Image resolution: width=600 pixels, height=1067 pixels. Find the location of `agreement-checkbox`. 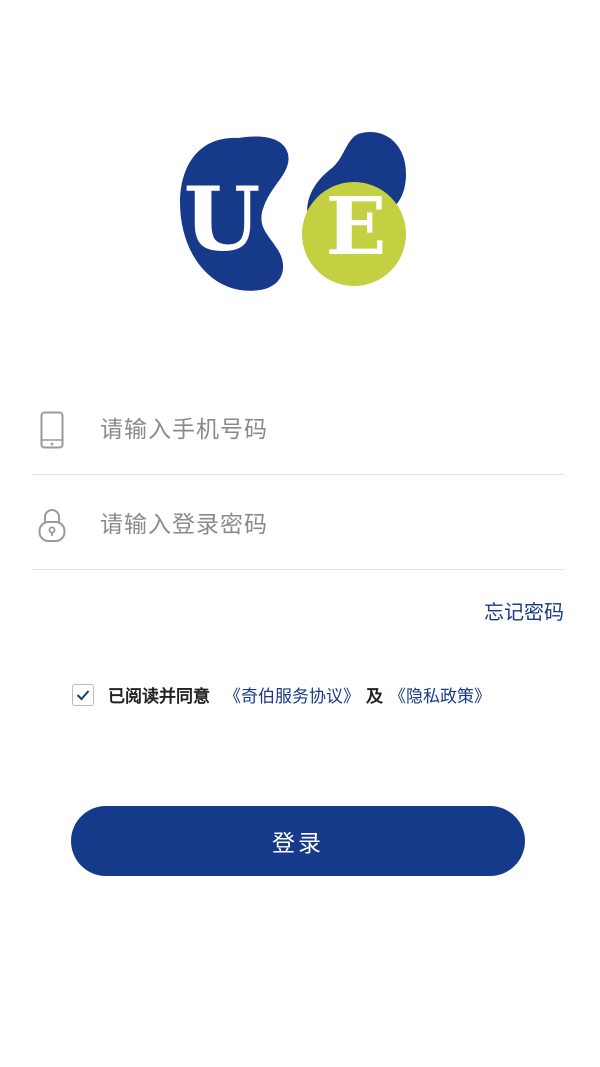

agreement-checkbox is located at coordinates (83, 694).